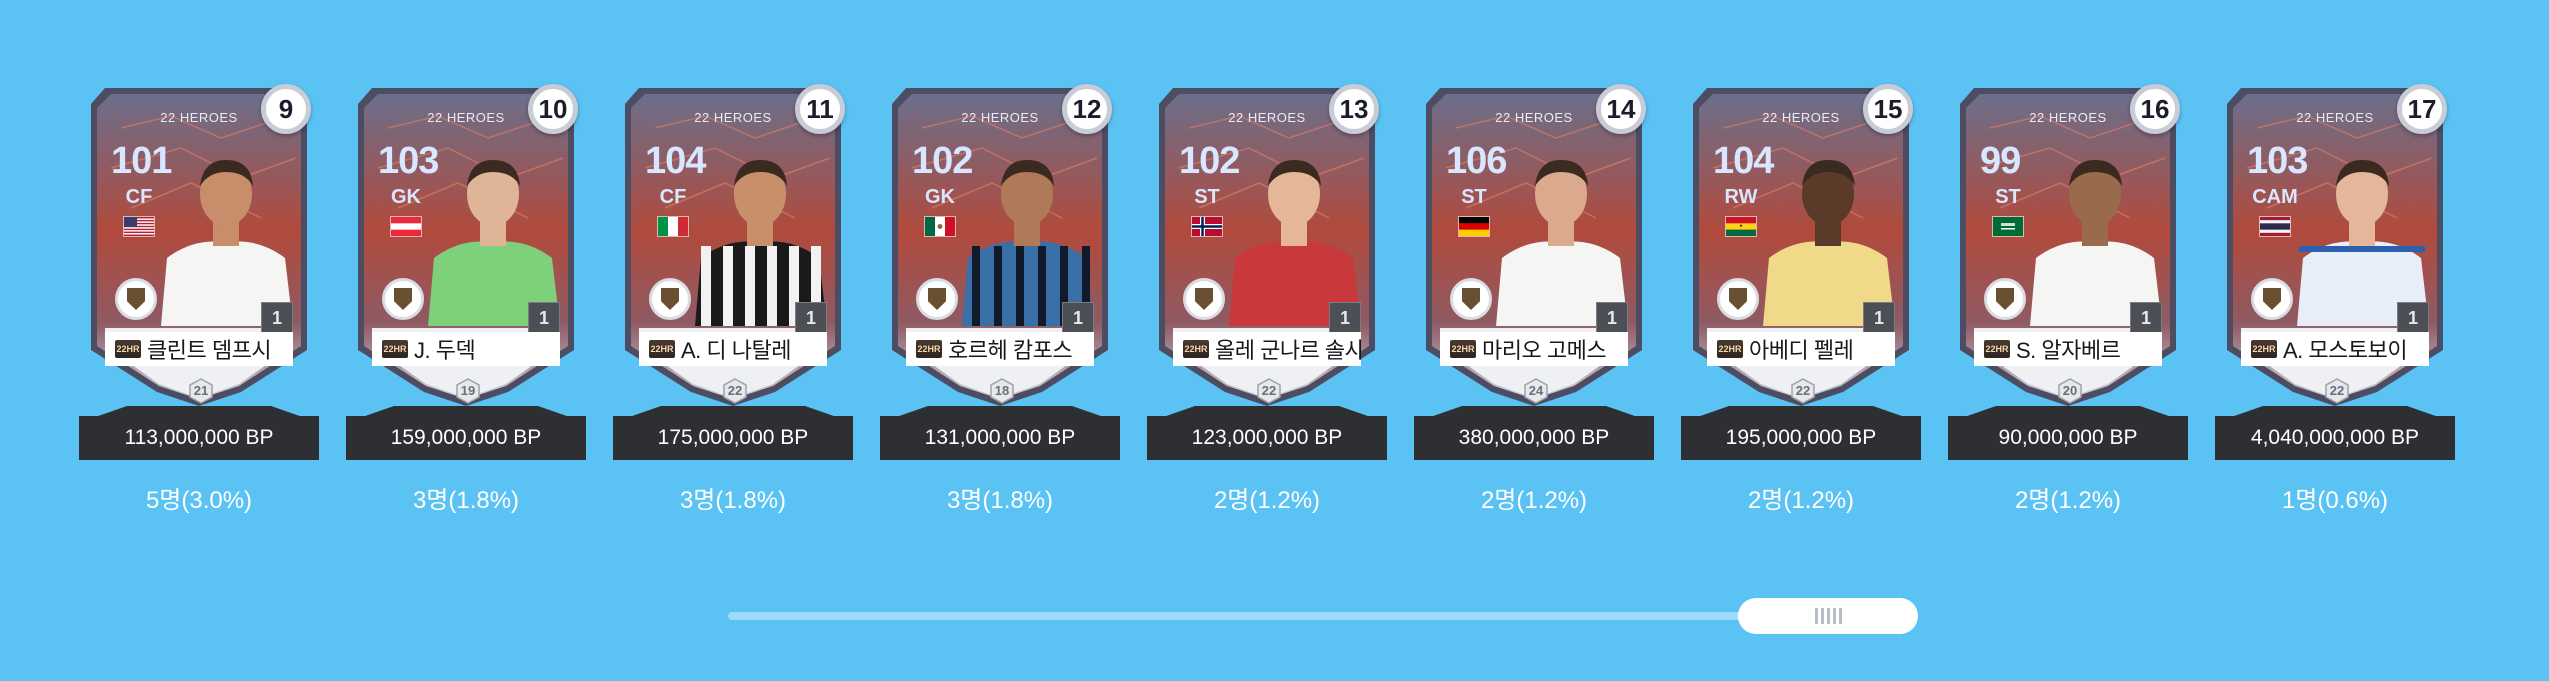 This screenshot has width=2549, height=681. What do you see at coordinates (406, 197) in the screenshot?
I see `position-label: GK` at bounding box center [406, 197].